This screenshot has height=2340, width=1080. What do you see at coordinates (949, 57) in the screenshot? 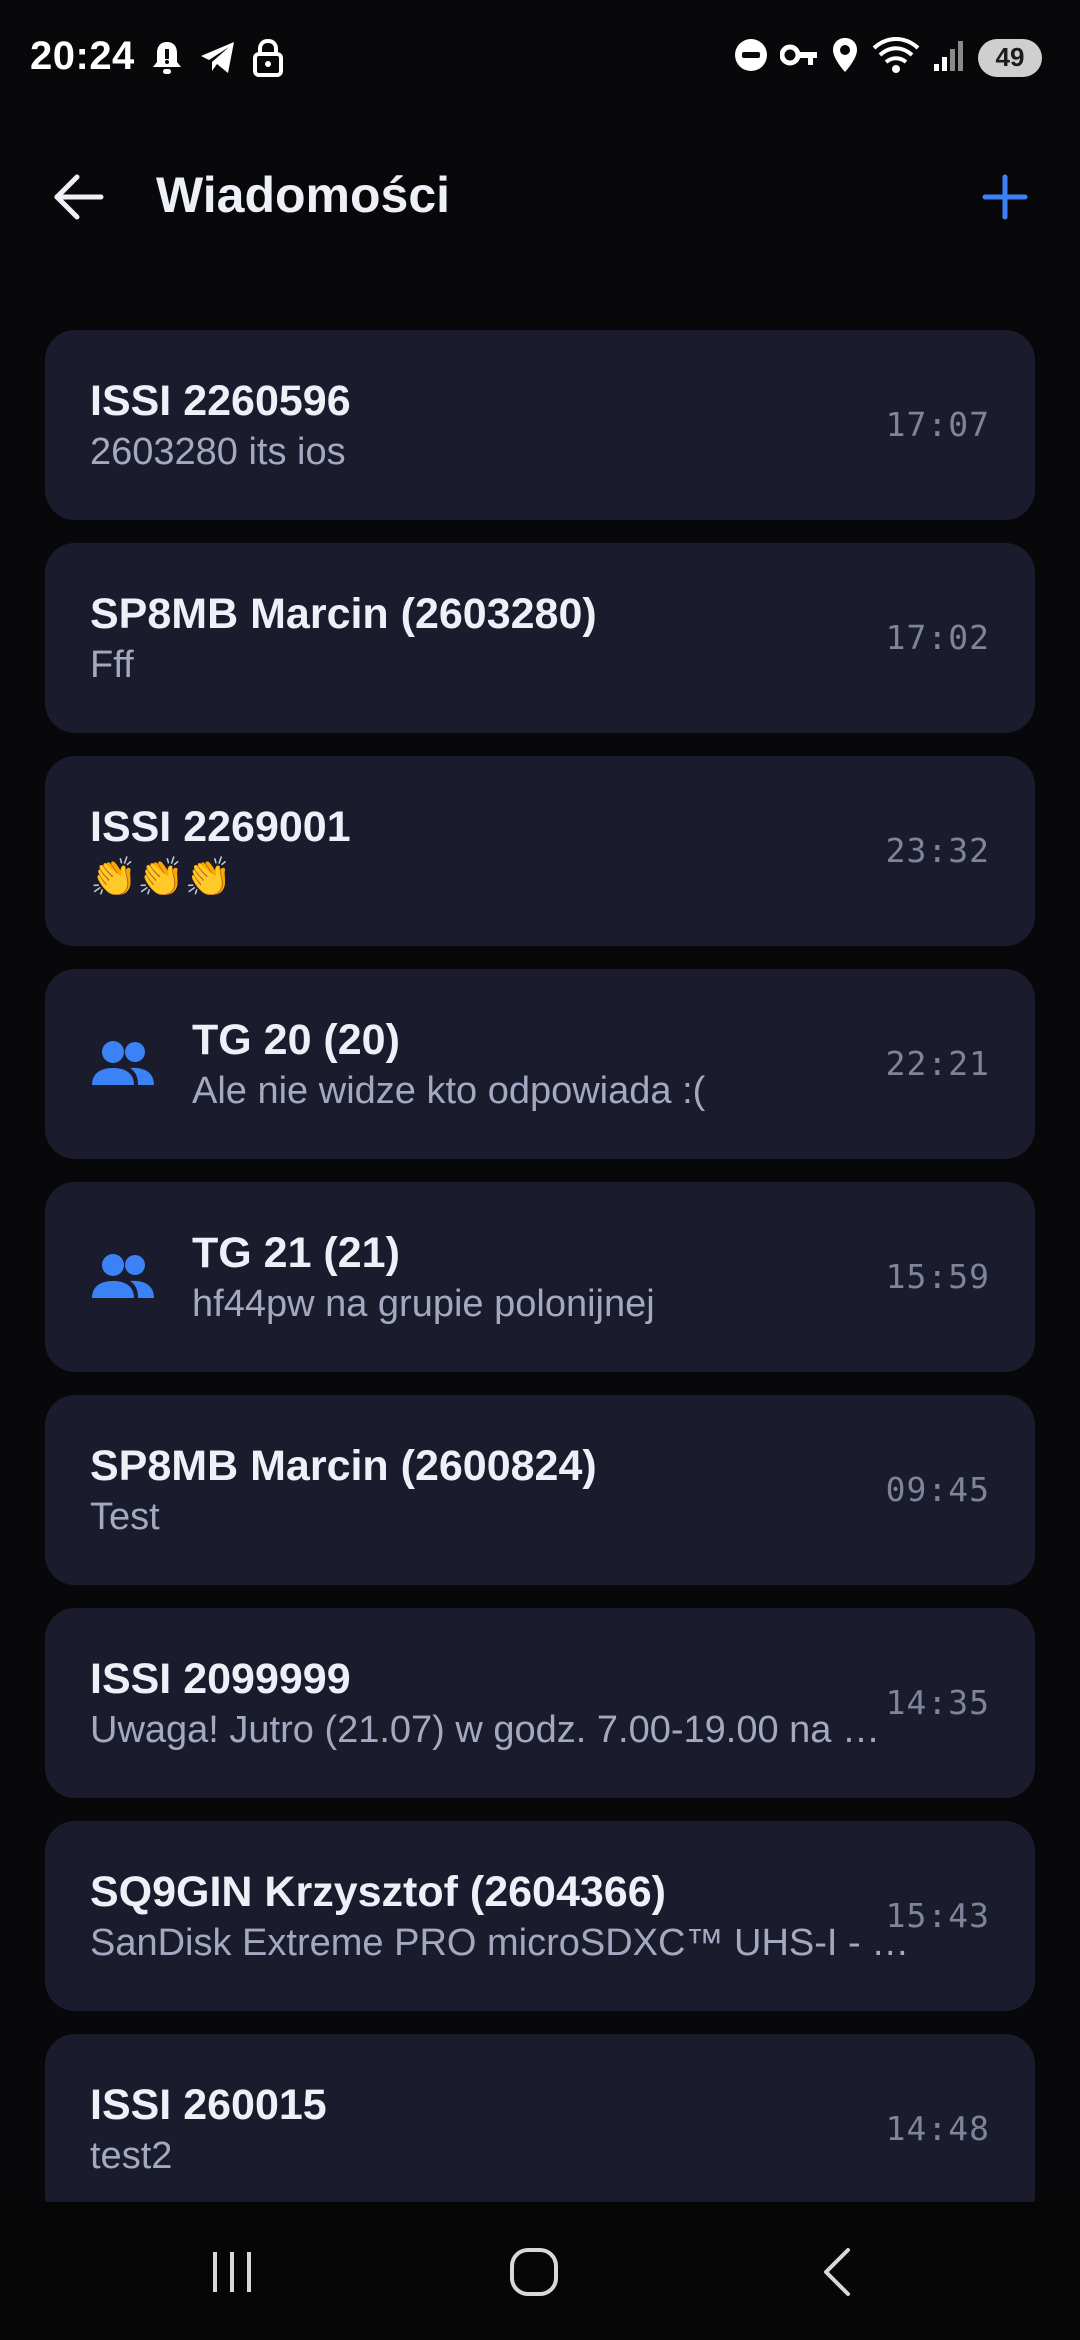
I see `signal-icon` at bounding box center [949, 57].